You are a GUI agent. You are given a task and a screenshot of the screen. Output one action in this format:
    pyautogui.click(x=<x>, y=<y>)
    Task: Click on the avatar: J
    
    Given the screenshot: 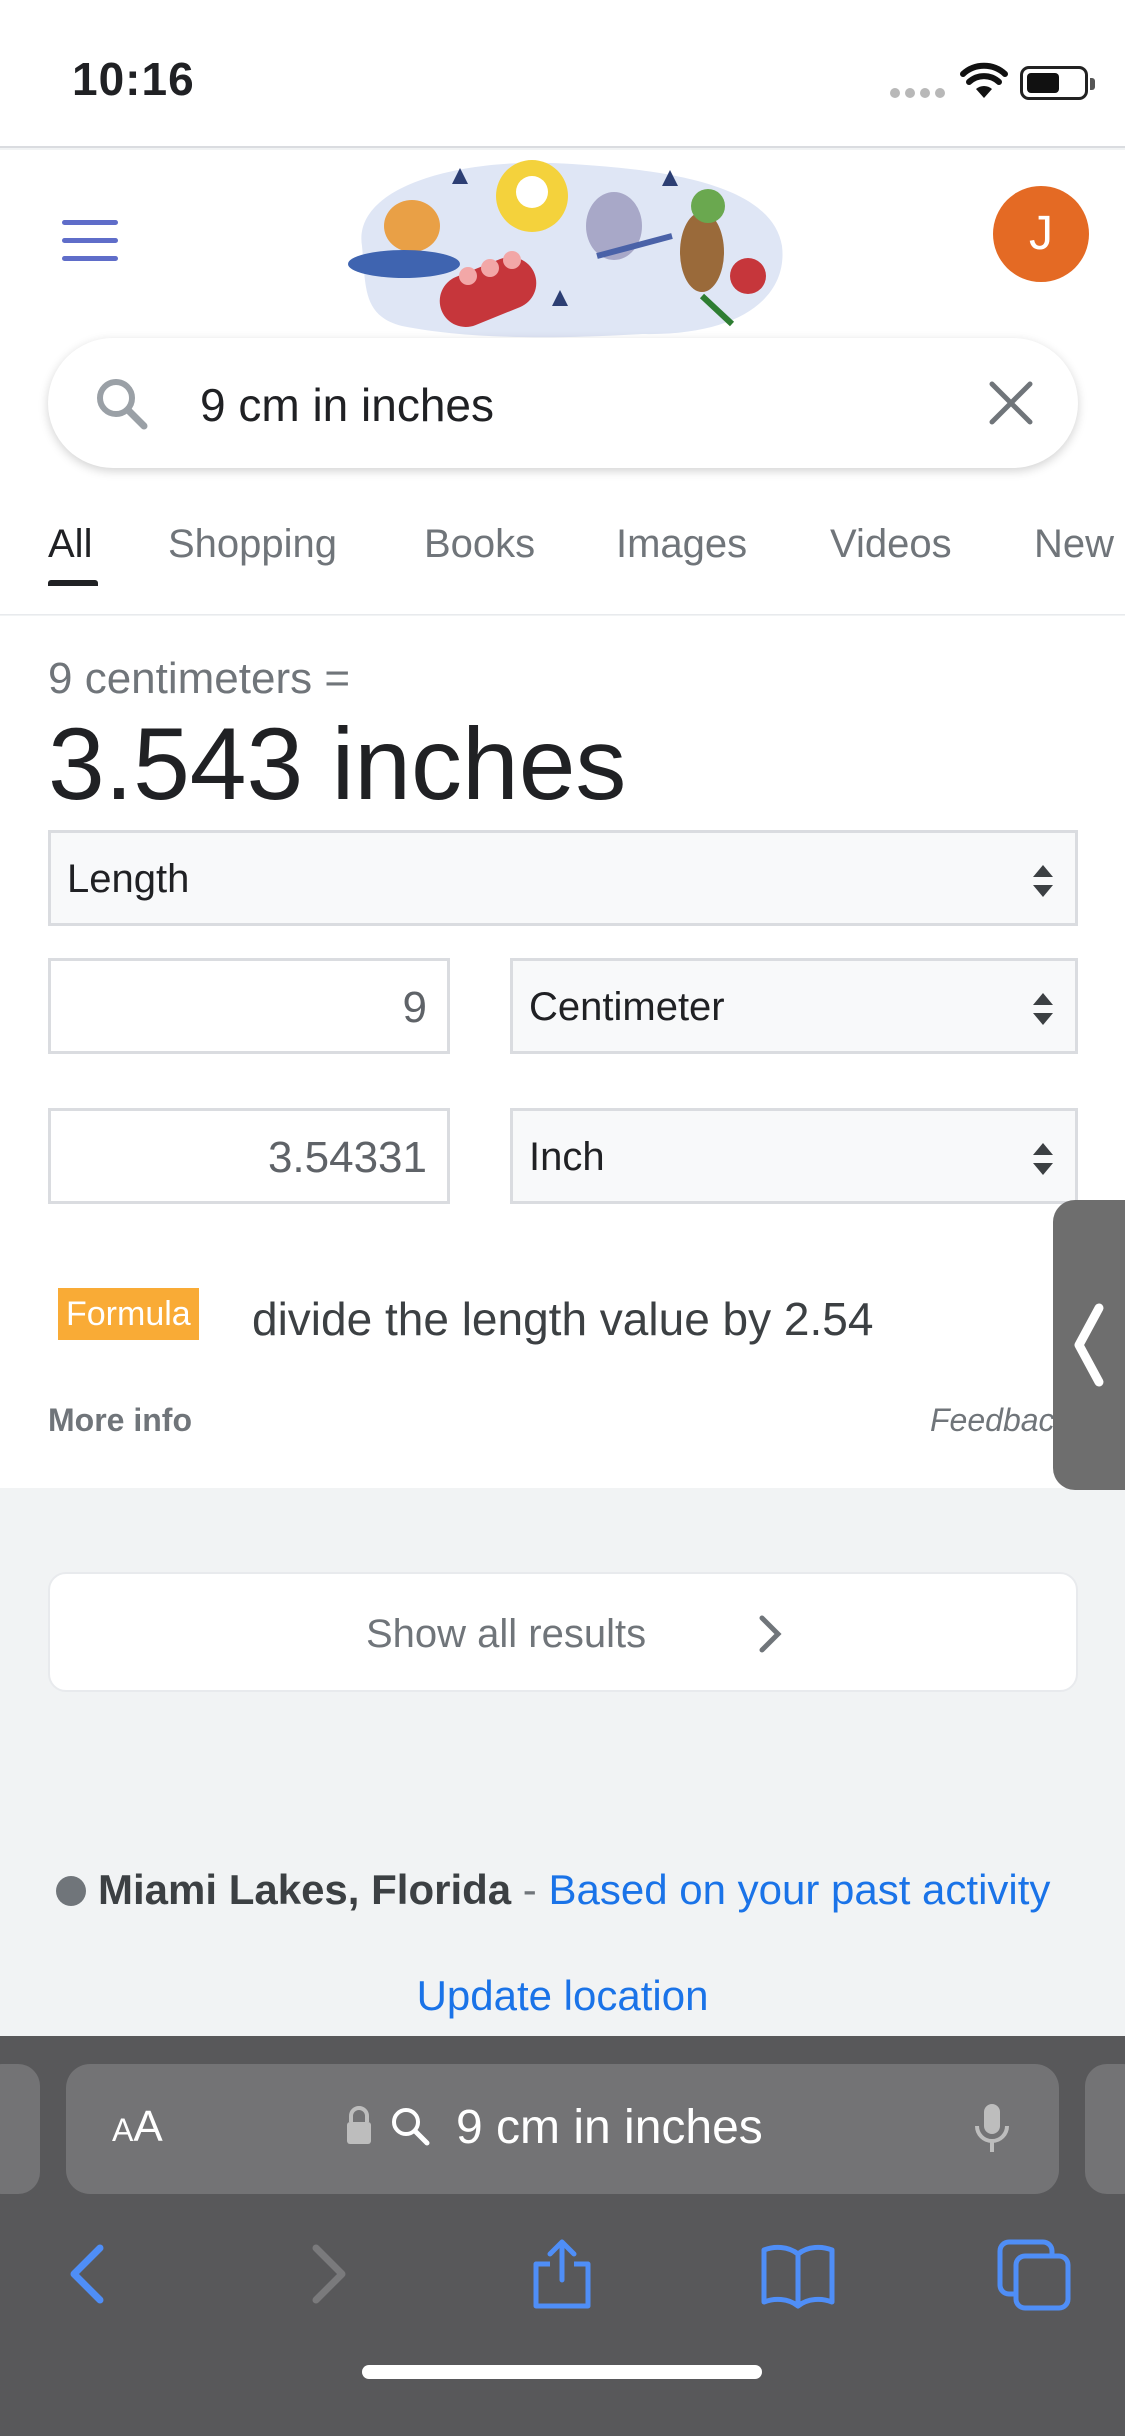 What is the action you would take?
    pyautogui.click(x=1041, y=234)
    